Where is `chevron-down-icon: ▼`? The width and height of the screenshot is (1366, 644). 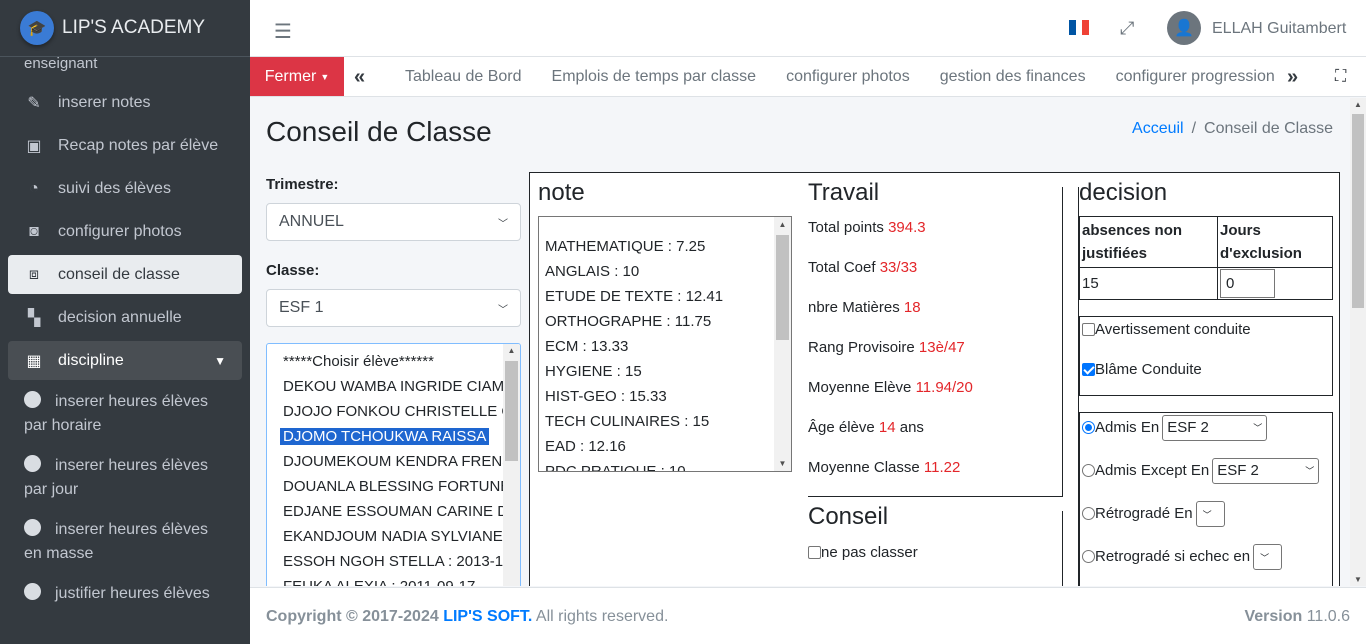 chevron-down-icon: ▼ is located at coordinates (220, 360).